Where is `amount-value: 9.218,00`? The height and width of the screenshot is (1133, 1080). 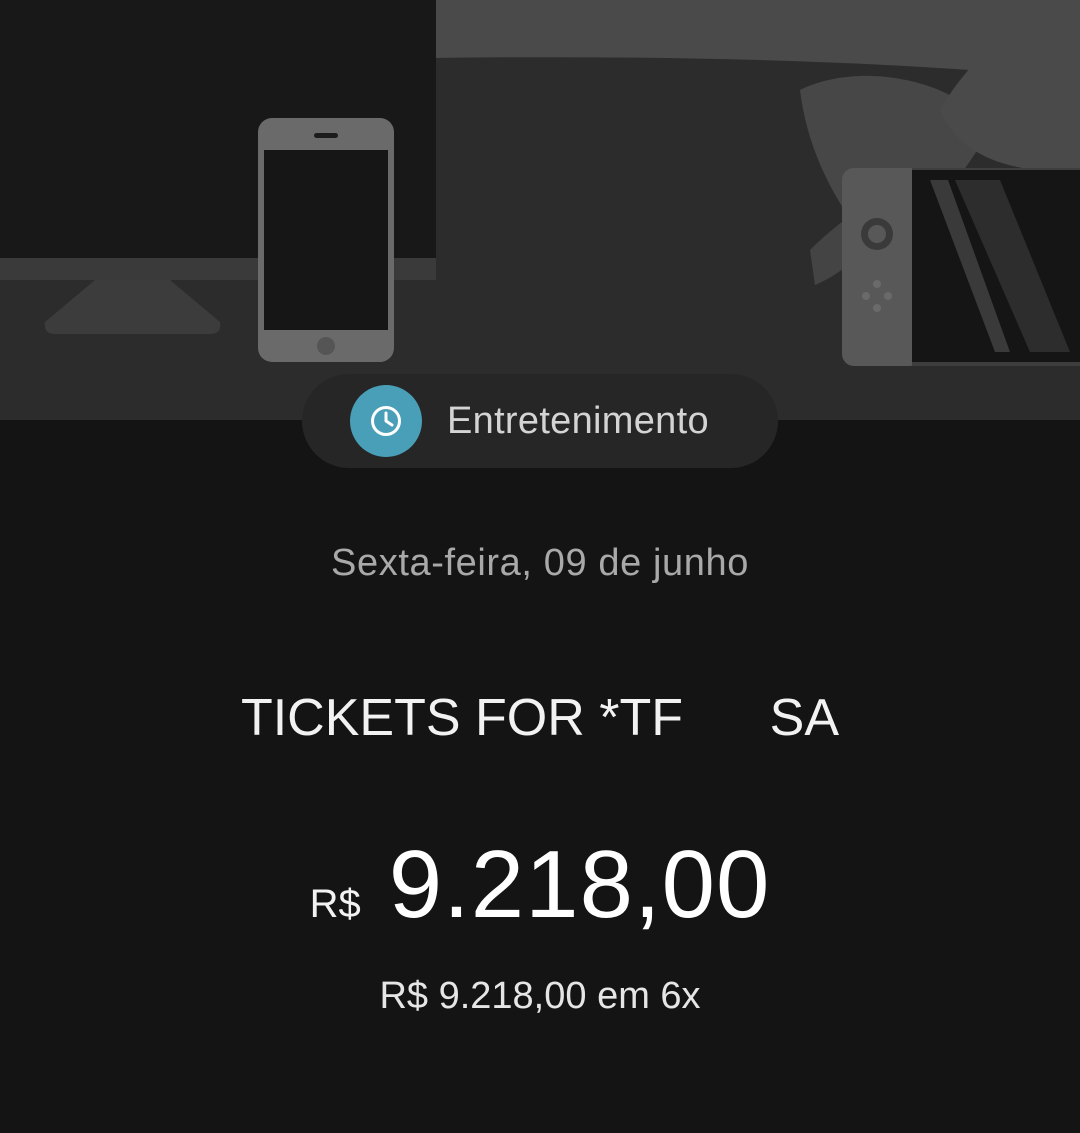
amount-value: 9.218,00 is located at coordinates (579, 884).